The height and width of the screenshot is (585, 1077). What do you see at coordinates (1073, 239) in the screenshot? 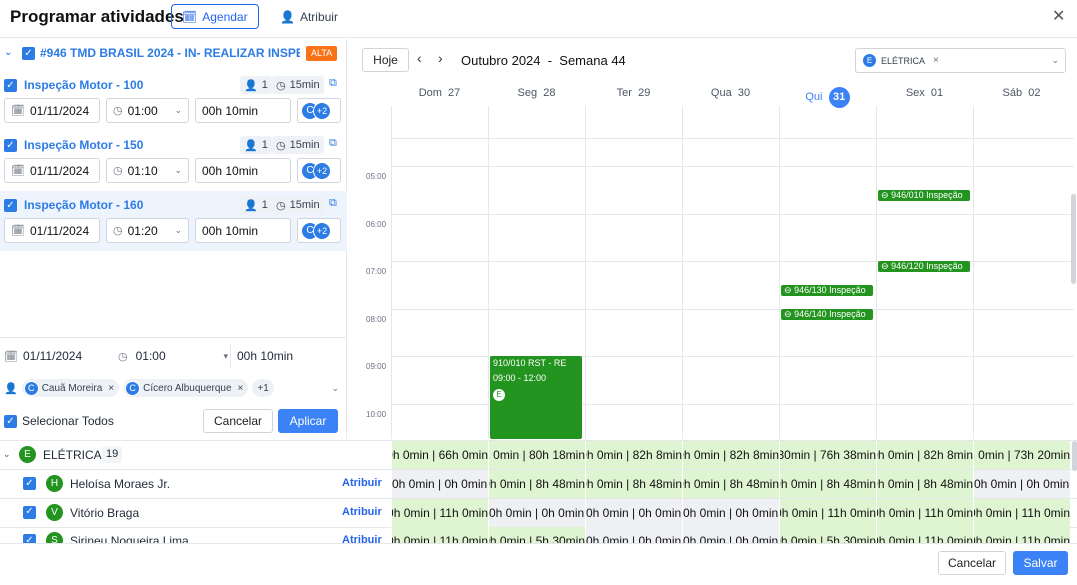
I see `calendar-scrollbar` at bounding box center [1073, 239].